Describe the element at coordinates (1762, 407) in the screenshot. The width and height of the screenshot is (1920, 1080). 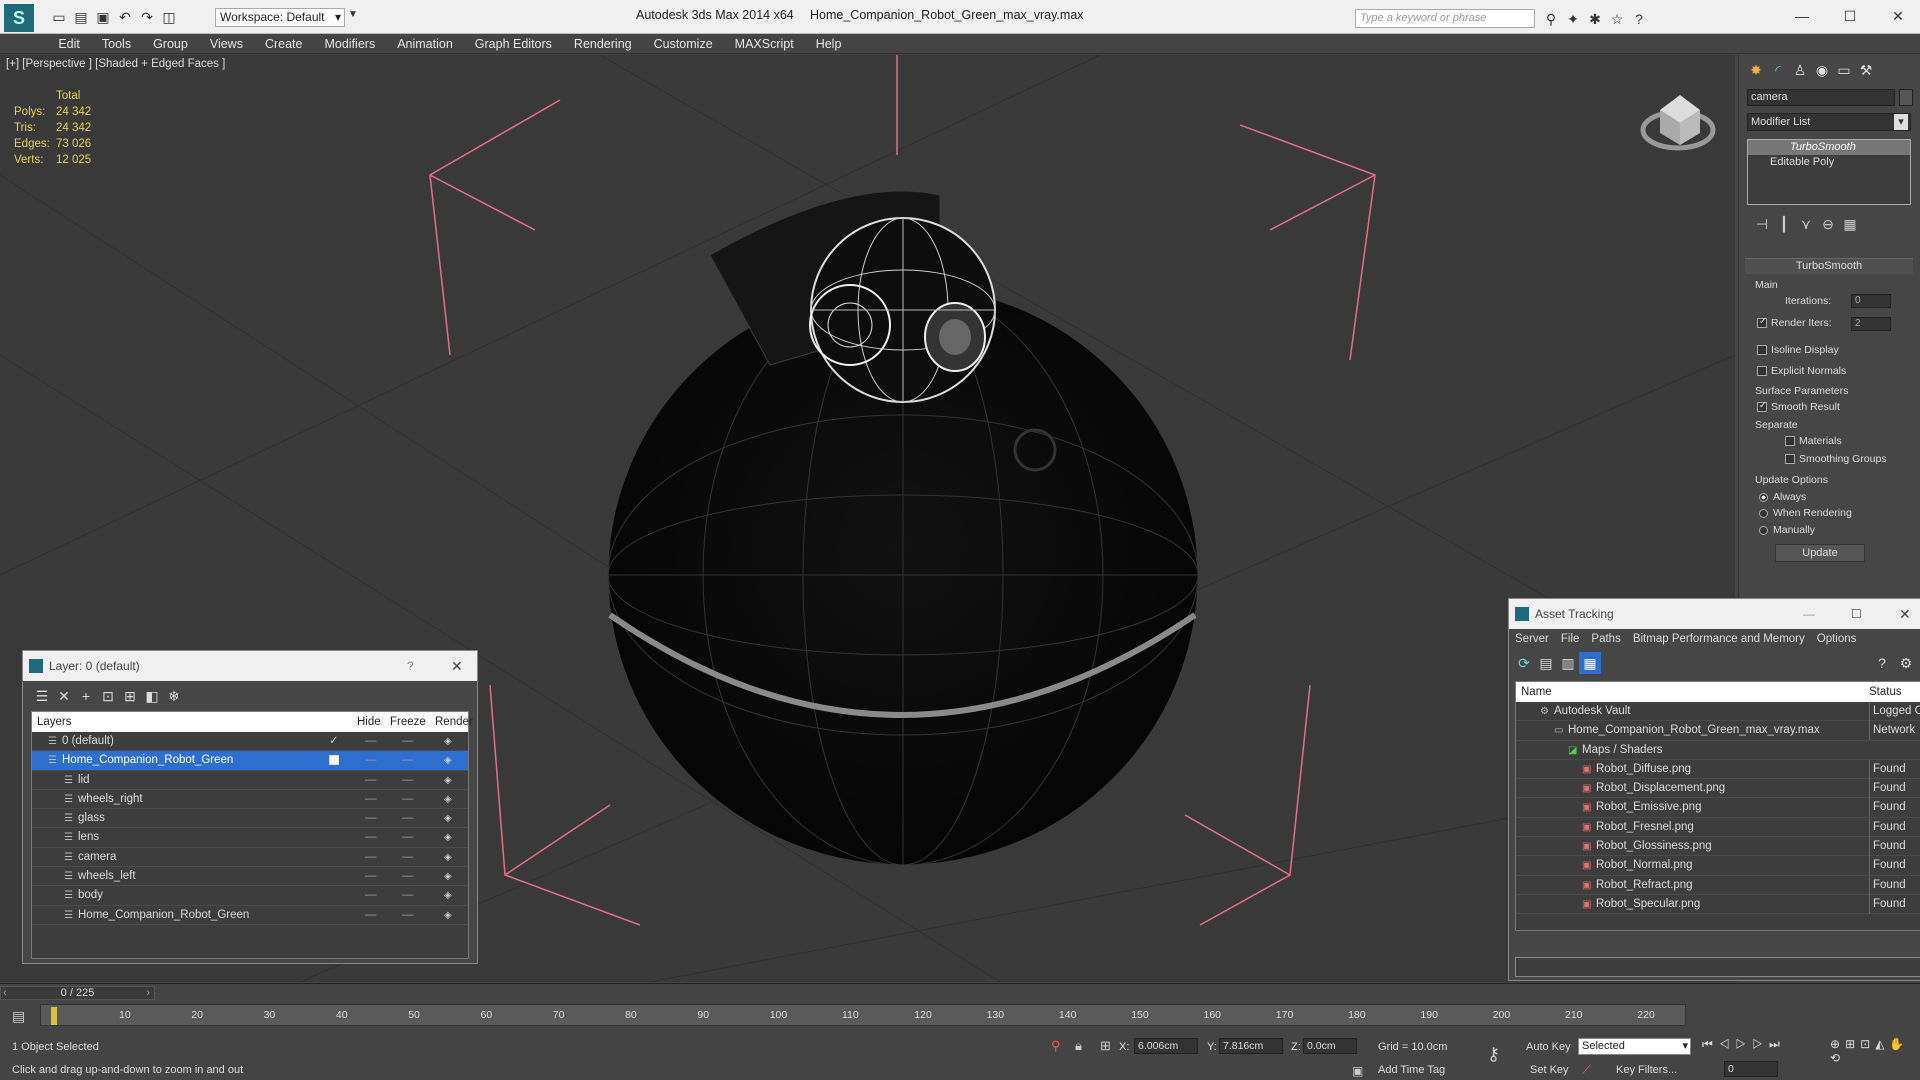
I see `smooth-result-checkbox` at that location.